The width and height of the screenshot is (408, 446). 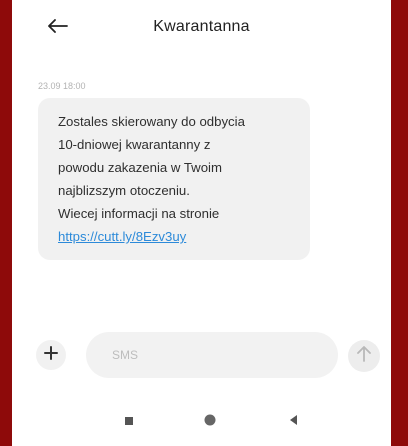 I want to click on conversation-header: Kwarantanna, so click(x=201, y=31).